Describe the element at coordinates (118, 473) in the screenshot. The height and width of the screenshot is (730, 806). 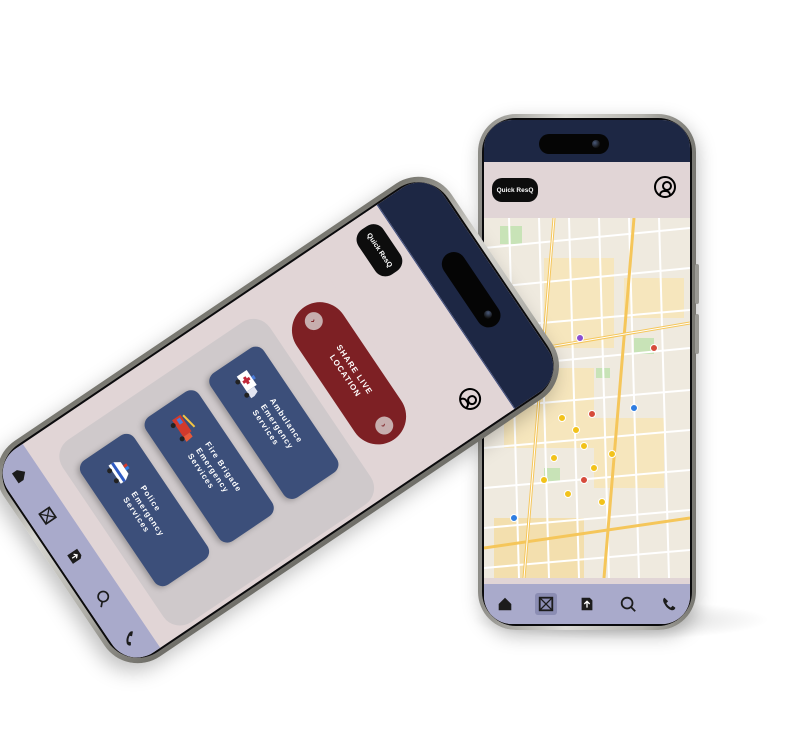
I see `police-car-icon` at that location.